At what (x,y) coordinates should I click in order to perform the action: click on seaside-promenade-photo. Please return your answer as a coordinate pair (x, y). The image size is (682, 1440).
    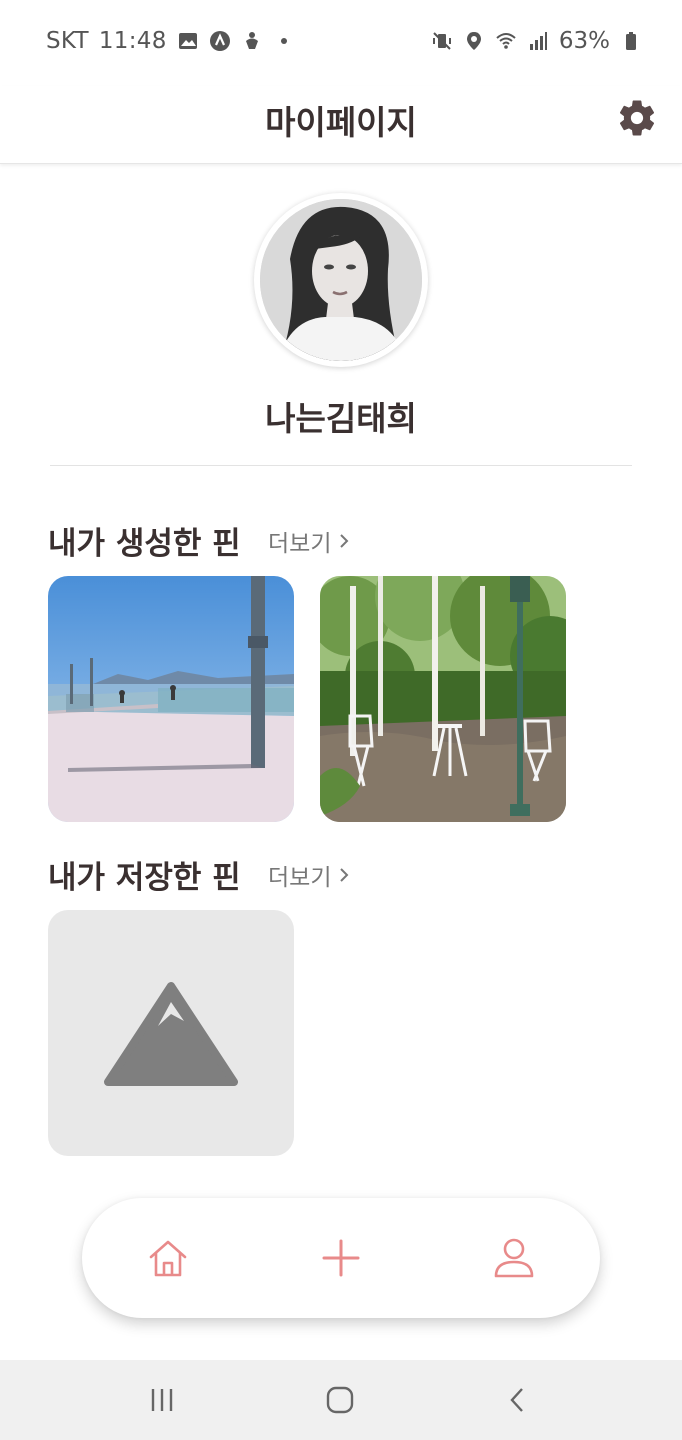
    Looking at the image, I should click on (171, 699).